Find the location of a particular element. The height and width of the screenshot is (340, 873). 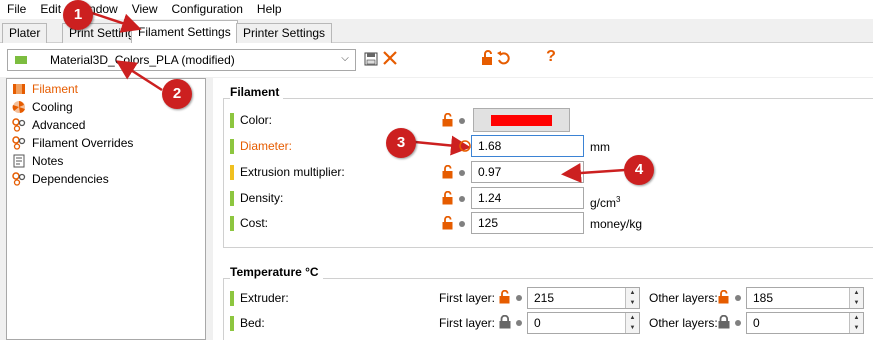

extruder-label: Extruder: is located at coordinates (264, 298).